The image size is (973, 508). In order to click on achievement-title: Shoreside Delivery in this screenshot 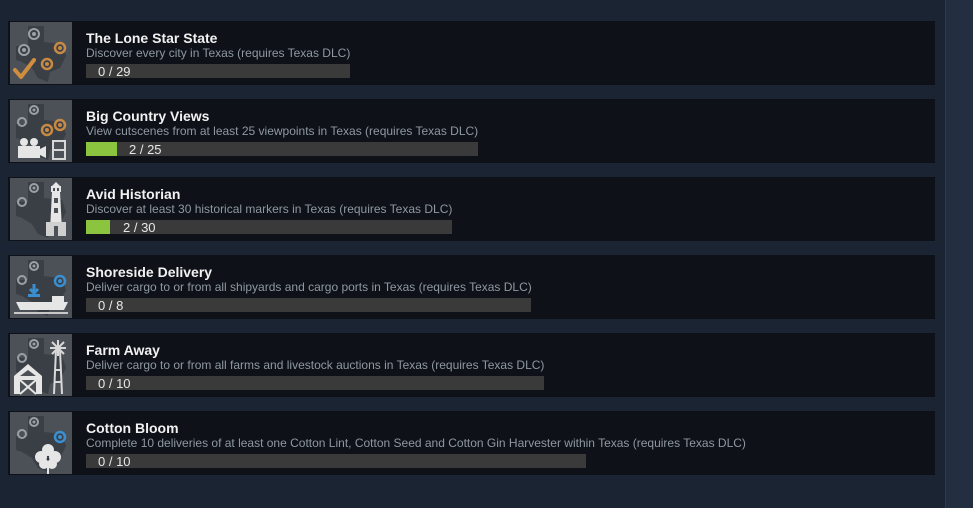, I will do `click(149, 272)`.